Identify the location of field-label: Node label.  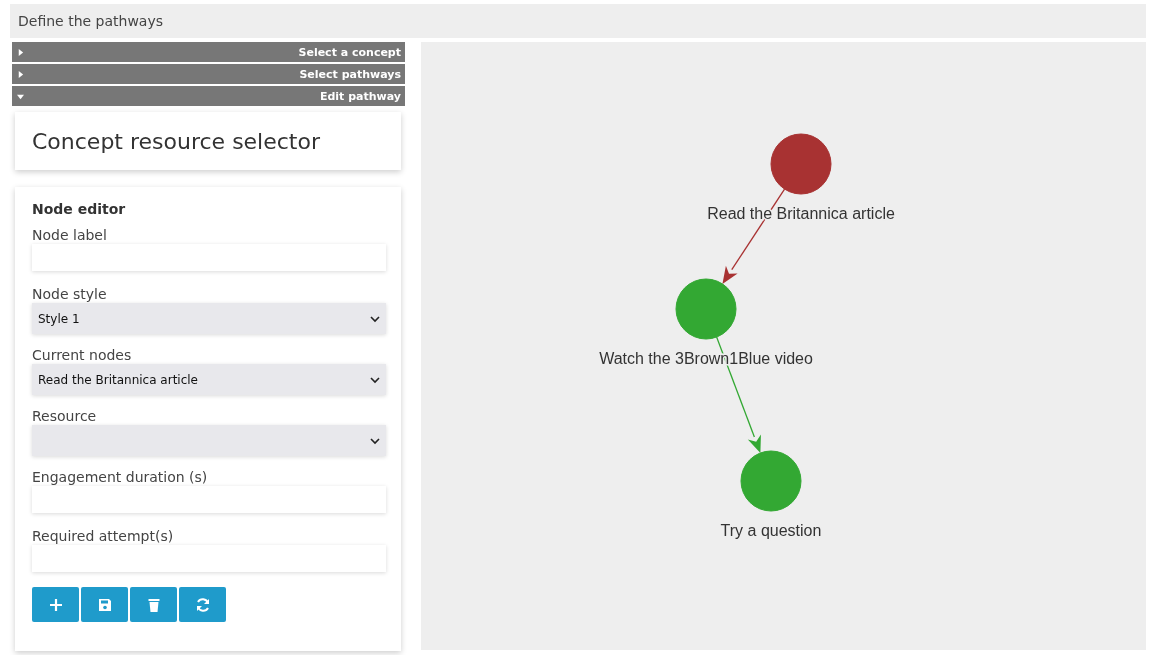
(70, 235).